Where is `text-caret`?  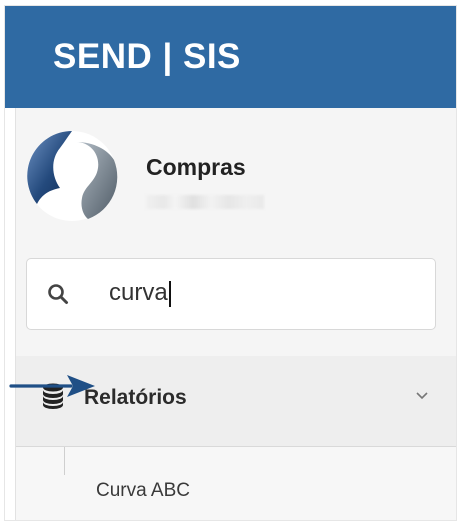 text-caret is located at coordinates (169, 293).